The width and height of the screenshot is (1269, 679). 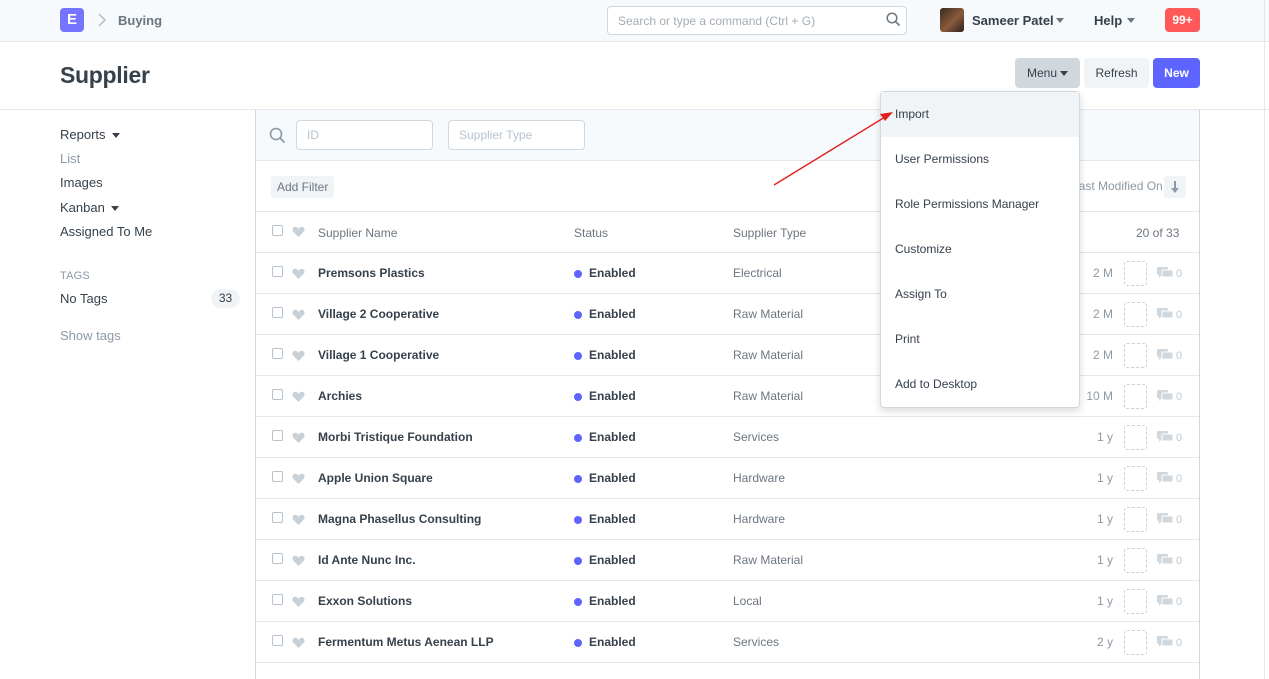 I want to click on supplier-name-link: Exxon Solutions, so click(x=365, y=601).